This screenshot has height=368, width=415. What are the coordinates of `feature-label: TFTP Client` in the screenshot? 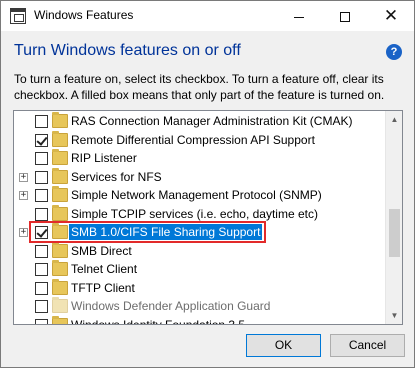 It's located at (103, 288).